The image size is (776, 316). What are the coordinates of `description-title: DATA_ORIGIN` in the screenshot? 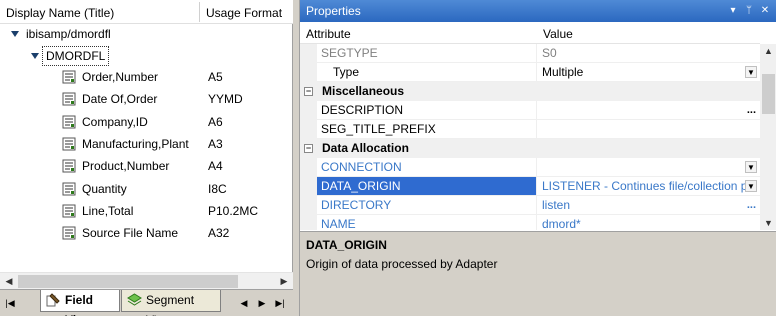 It's located at (346, 245).